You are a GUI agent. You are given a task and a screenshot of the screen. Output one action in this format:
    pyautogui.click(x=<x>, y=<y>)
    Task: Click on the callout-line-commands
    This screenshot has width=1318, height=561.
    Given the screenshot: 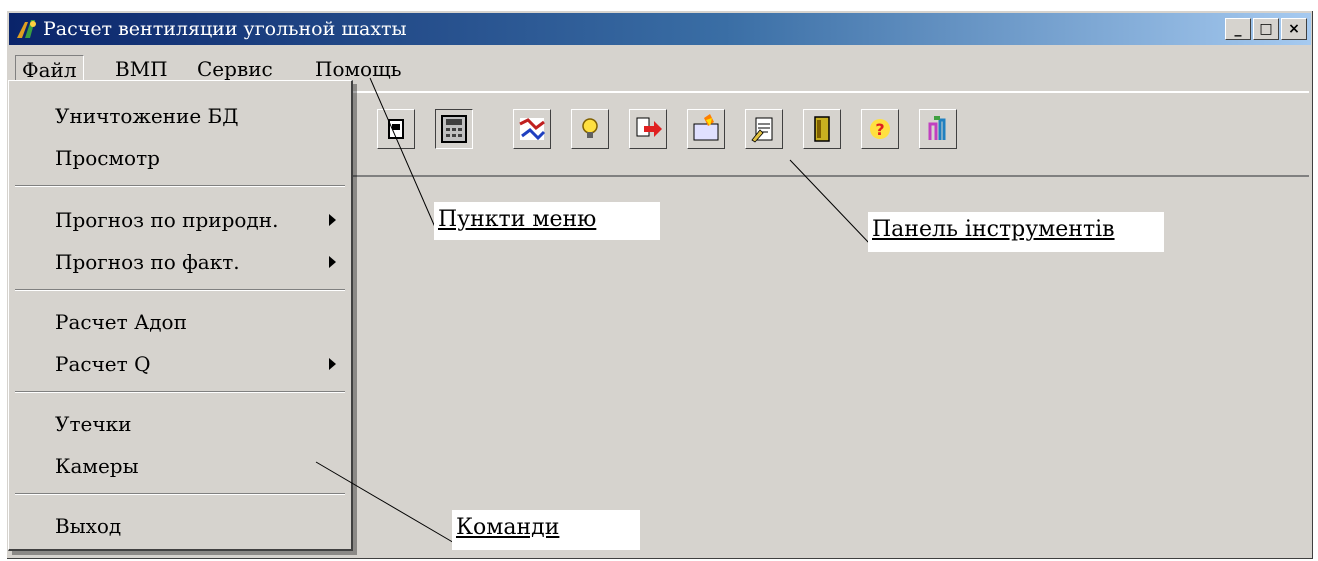 What is the action you would take?
    pyautogui.click(x=386, y=503)
    